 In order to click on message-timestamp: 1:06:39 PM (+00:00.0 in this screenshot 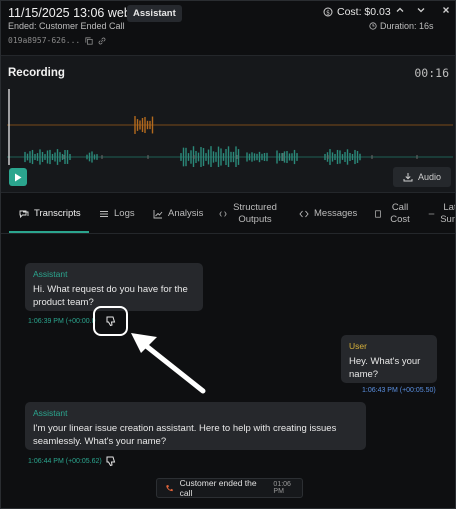, I will do `click(62, 321)`.